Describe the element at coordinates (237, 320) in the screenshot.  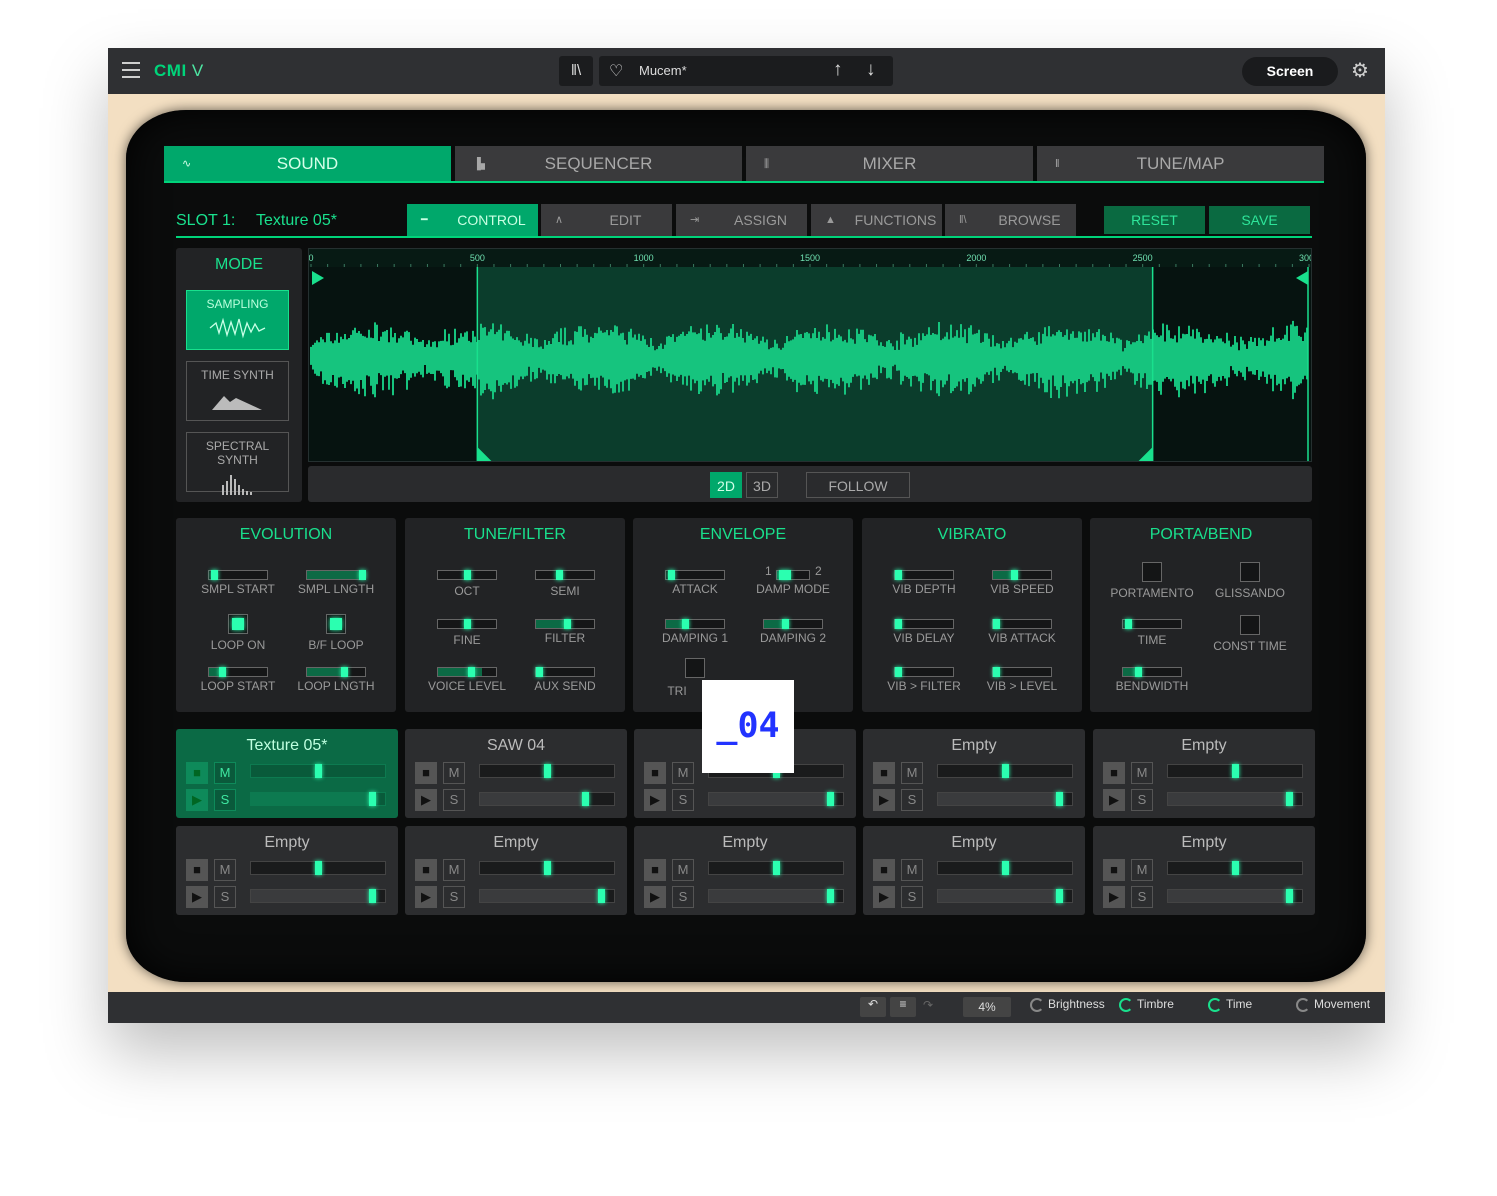
I see `mode-sampling-button: SAMPLING` at that location.